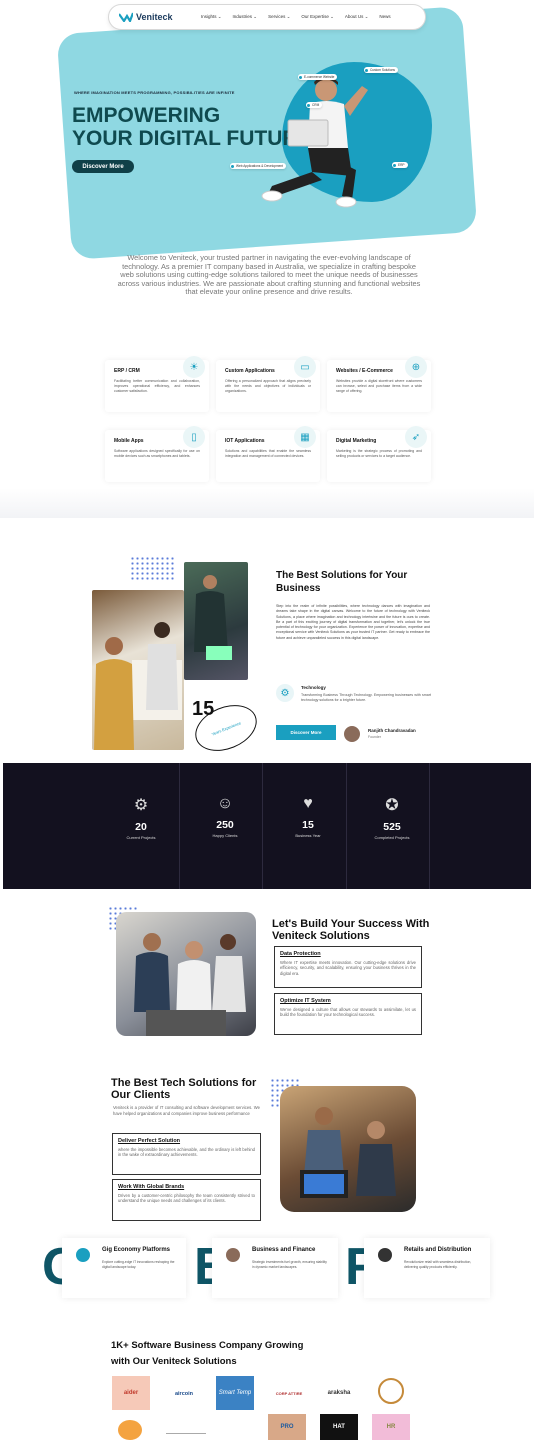  I want to click on rocket-icon: ➶, so click(416, 437).